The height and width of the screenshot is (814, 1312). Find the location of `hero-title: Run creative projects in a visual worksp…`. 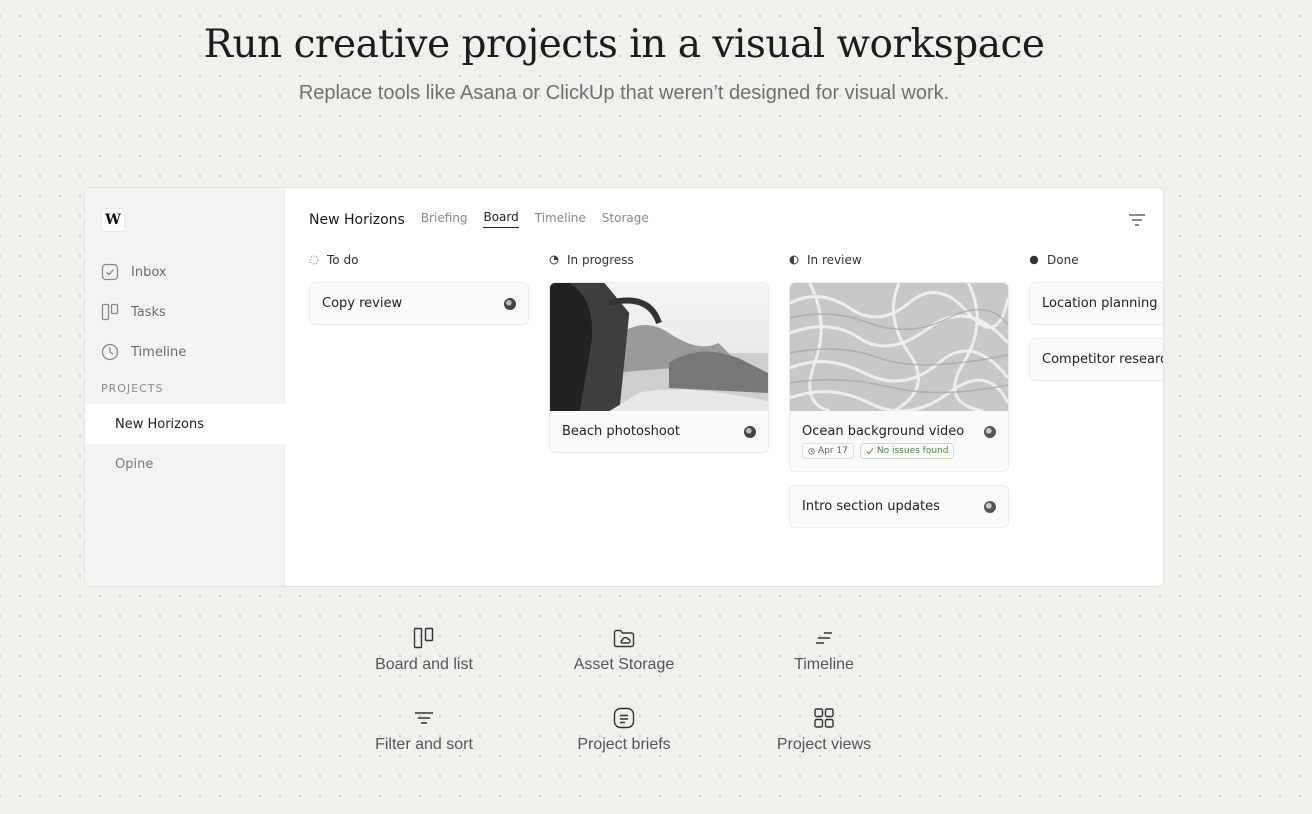

hero-title: Run creative projects in a visual worksp… is located at coordinates (624, 44).